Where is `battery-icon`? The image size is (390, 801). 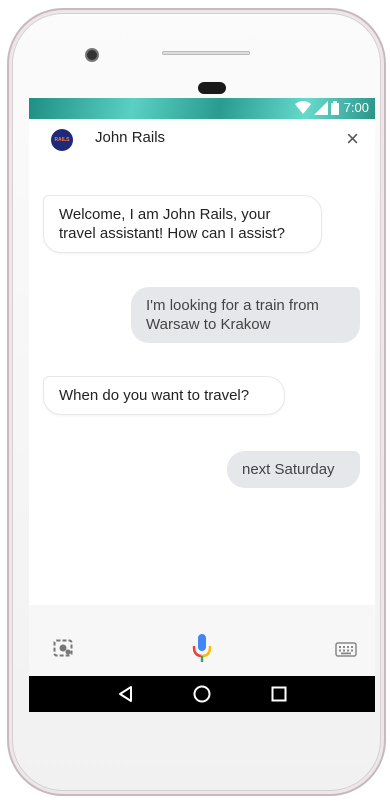 battery-icon is located at coordinates (334, 107).